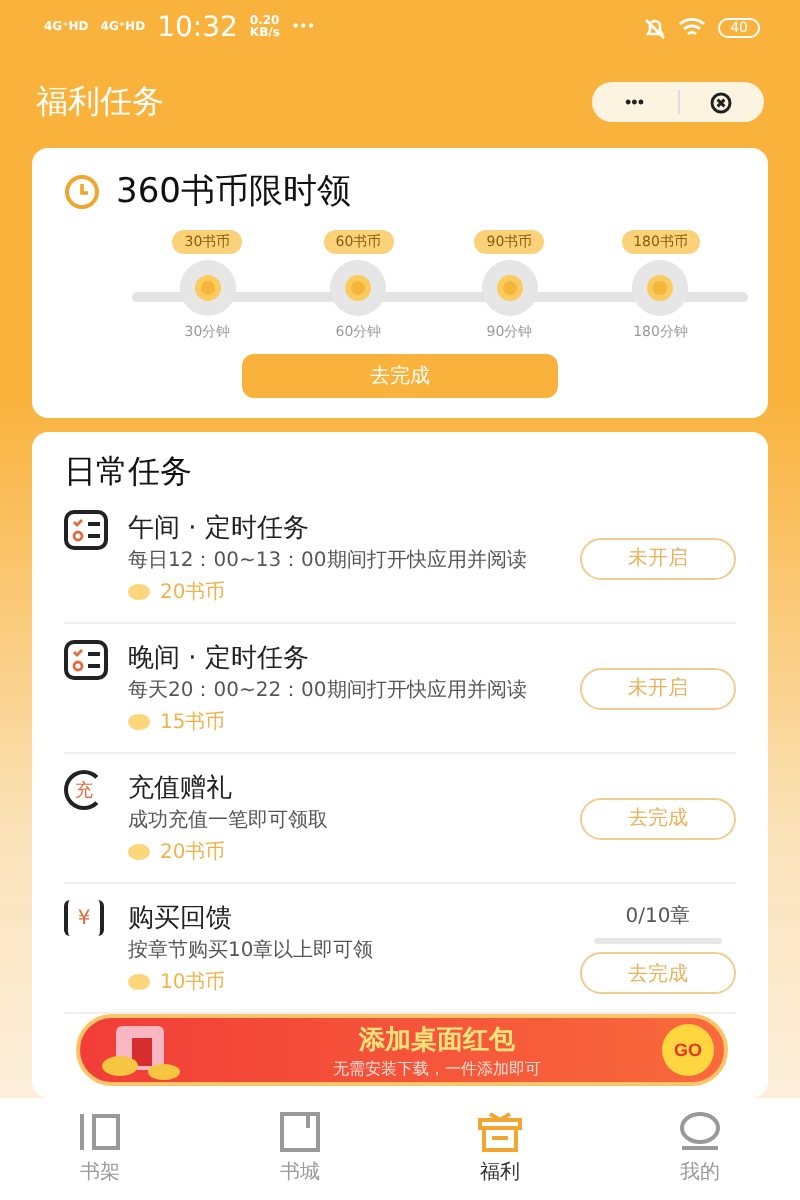 The image size is (800, 1200). What do you see at coordinates (721, 102) in the screenshot?
I see `close-icon` at bounding box center [721, 102].